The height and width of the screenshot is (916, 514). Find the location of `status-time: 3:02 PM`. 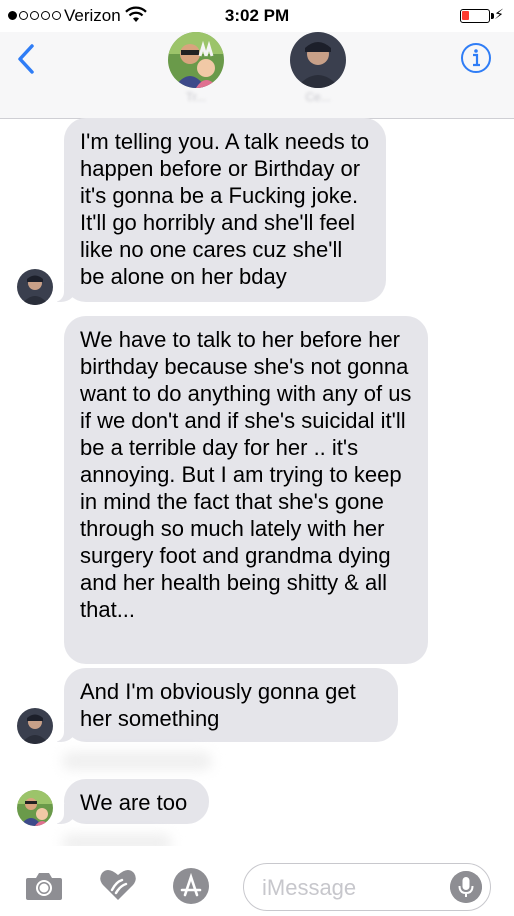

status-time: 3:02 PM is located at coordinates (257, 15).